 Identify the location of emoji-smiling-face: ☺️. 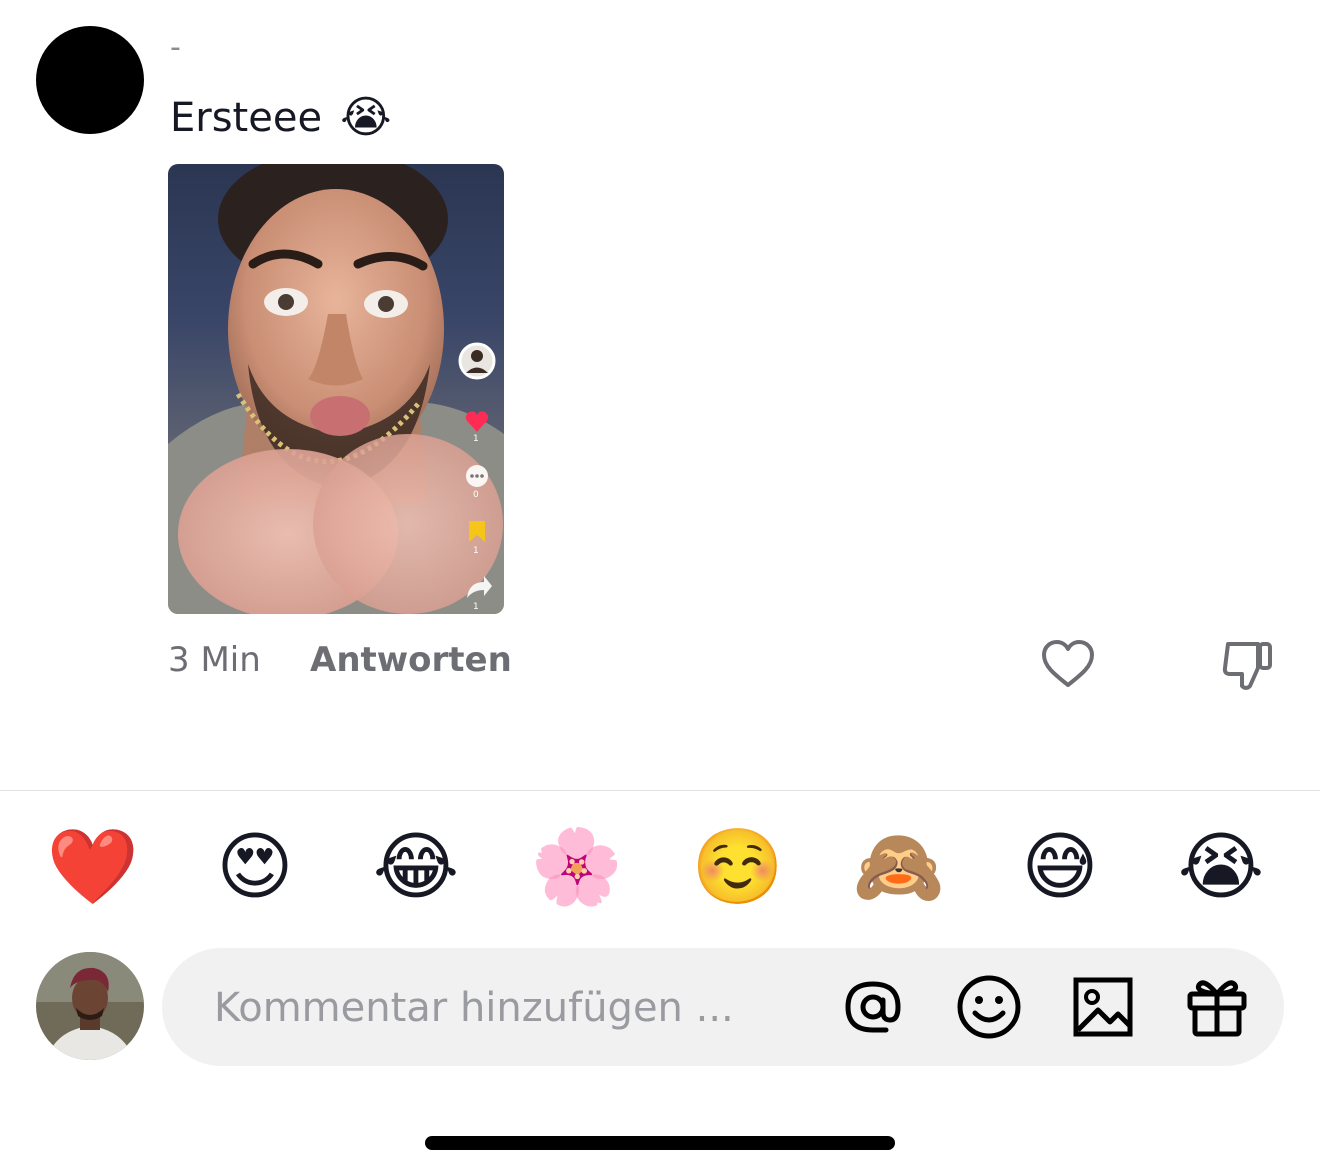
(738, 867).